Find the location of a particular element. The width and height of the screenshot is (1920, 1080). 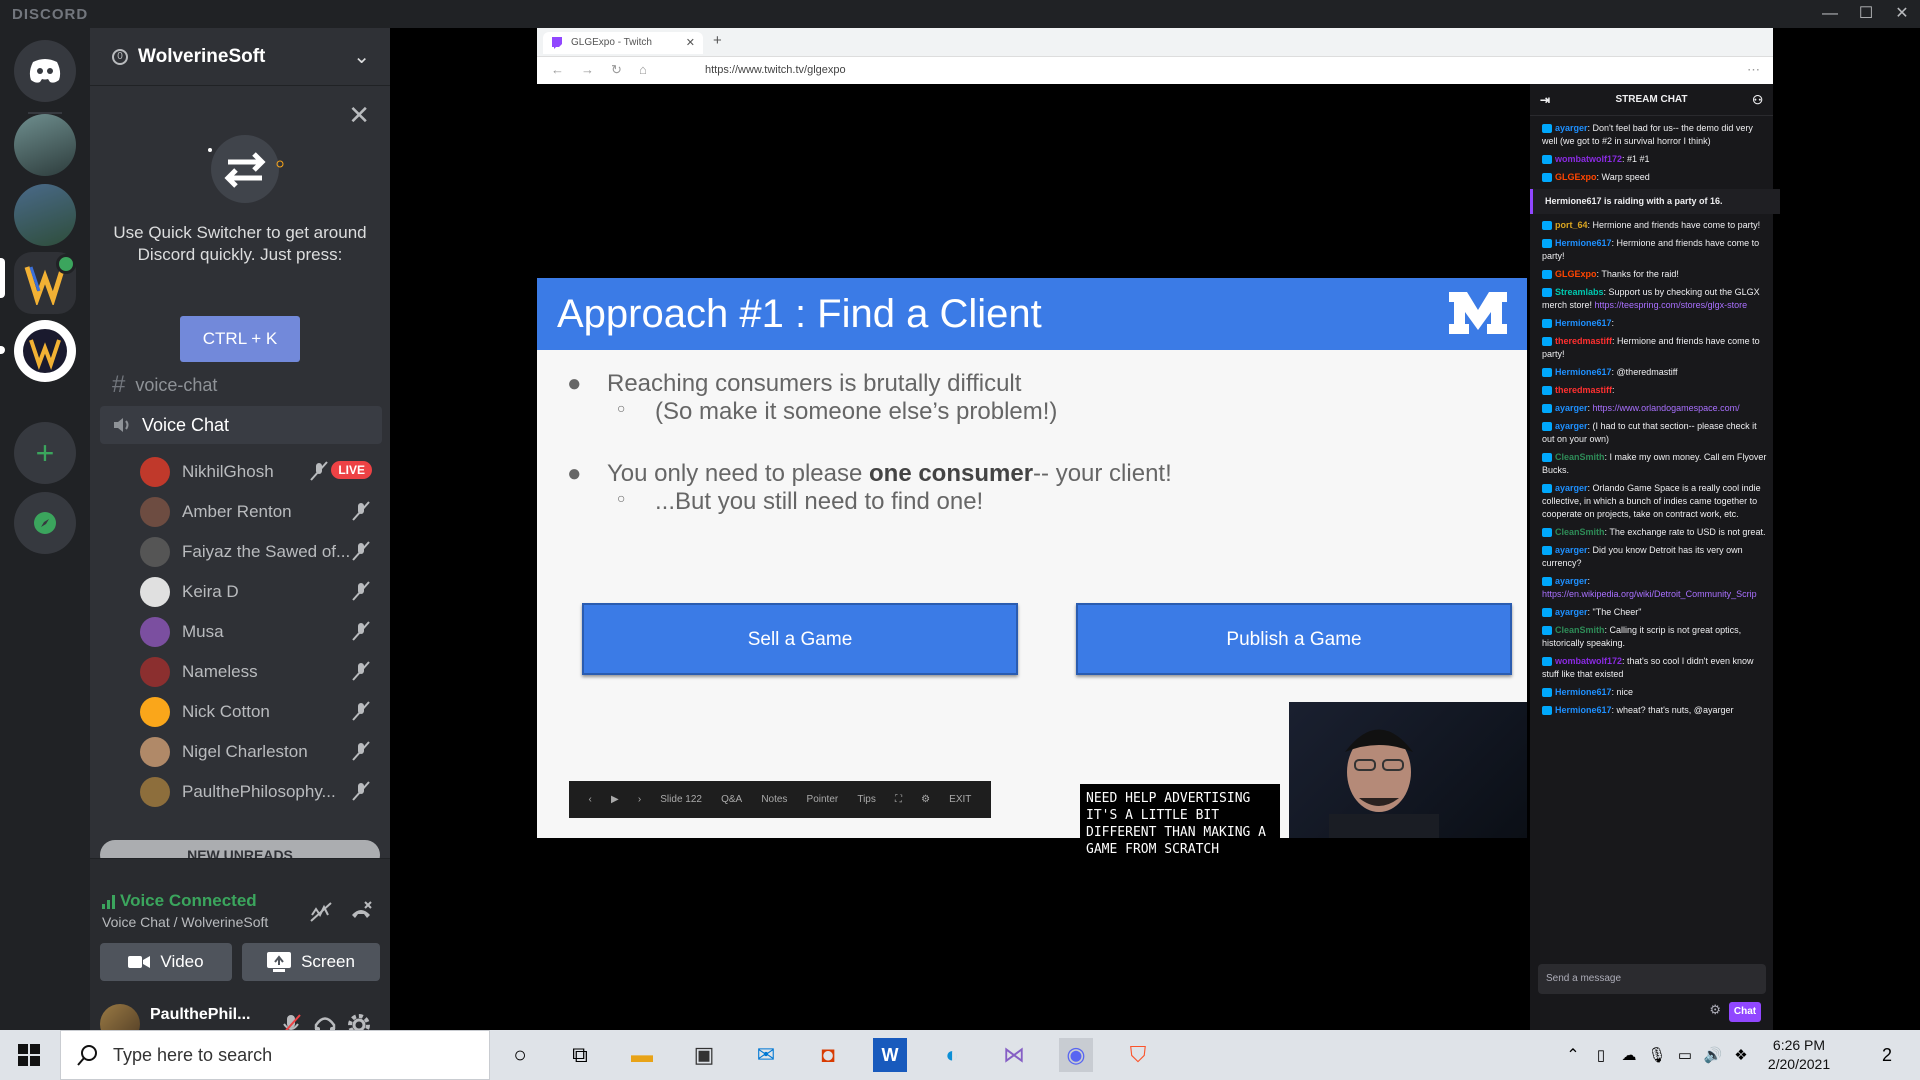

avatar is located at coordinates (155, 592).